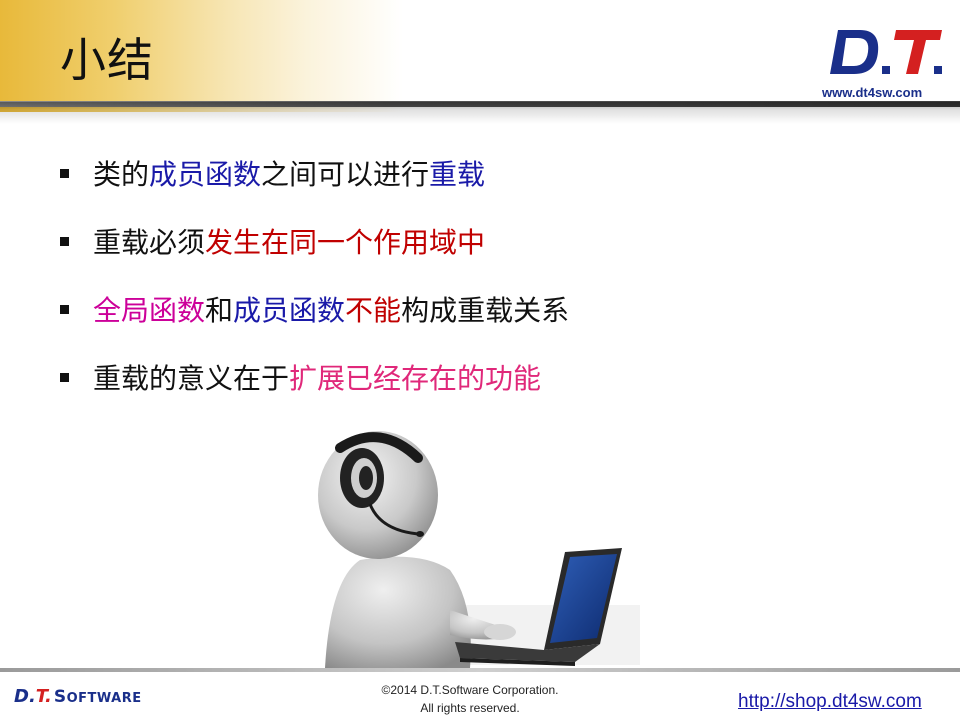 The image size is (960, 720). What do you see at coordinates (470, 708) in the screenshot?
I see `copyright-line2: All rights reserved.` at bounding box center [470, 708].